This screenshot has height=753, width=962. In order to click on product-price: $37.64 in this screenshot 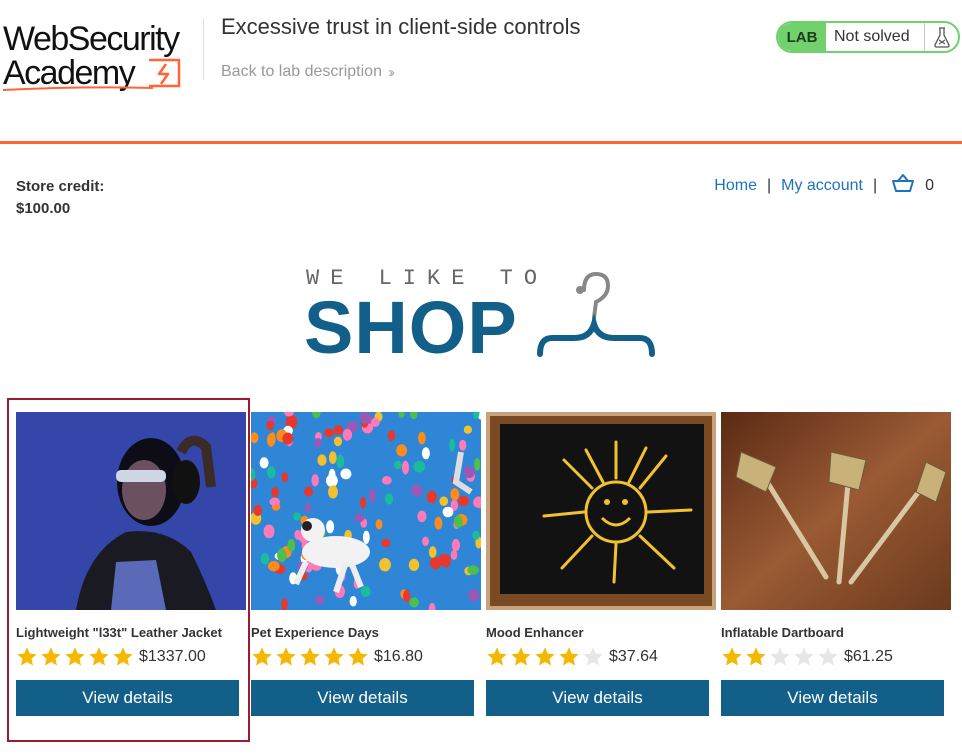, I will do `click(633, 656)`.